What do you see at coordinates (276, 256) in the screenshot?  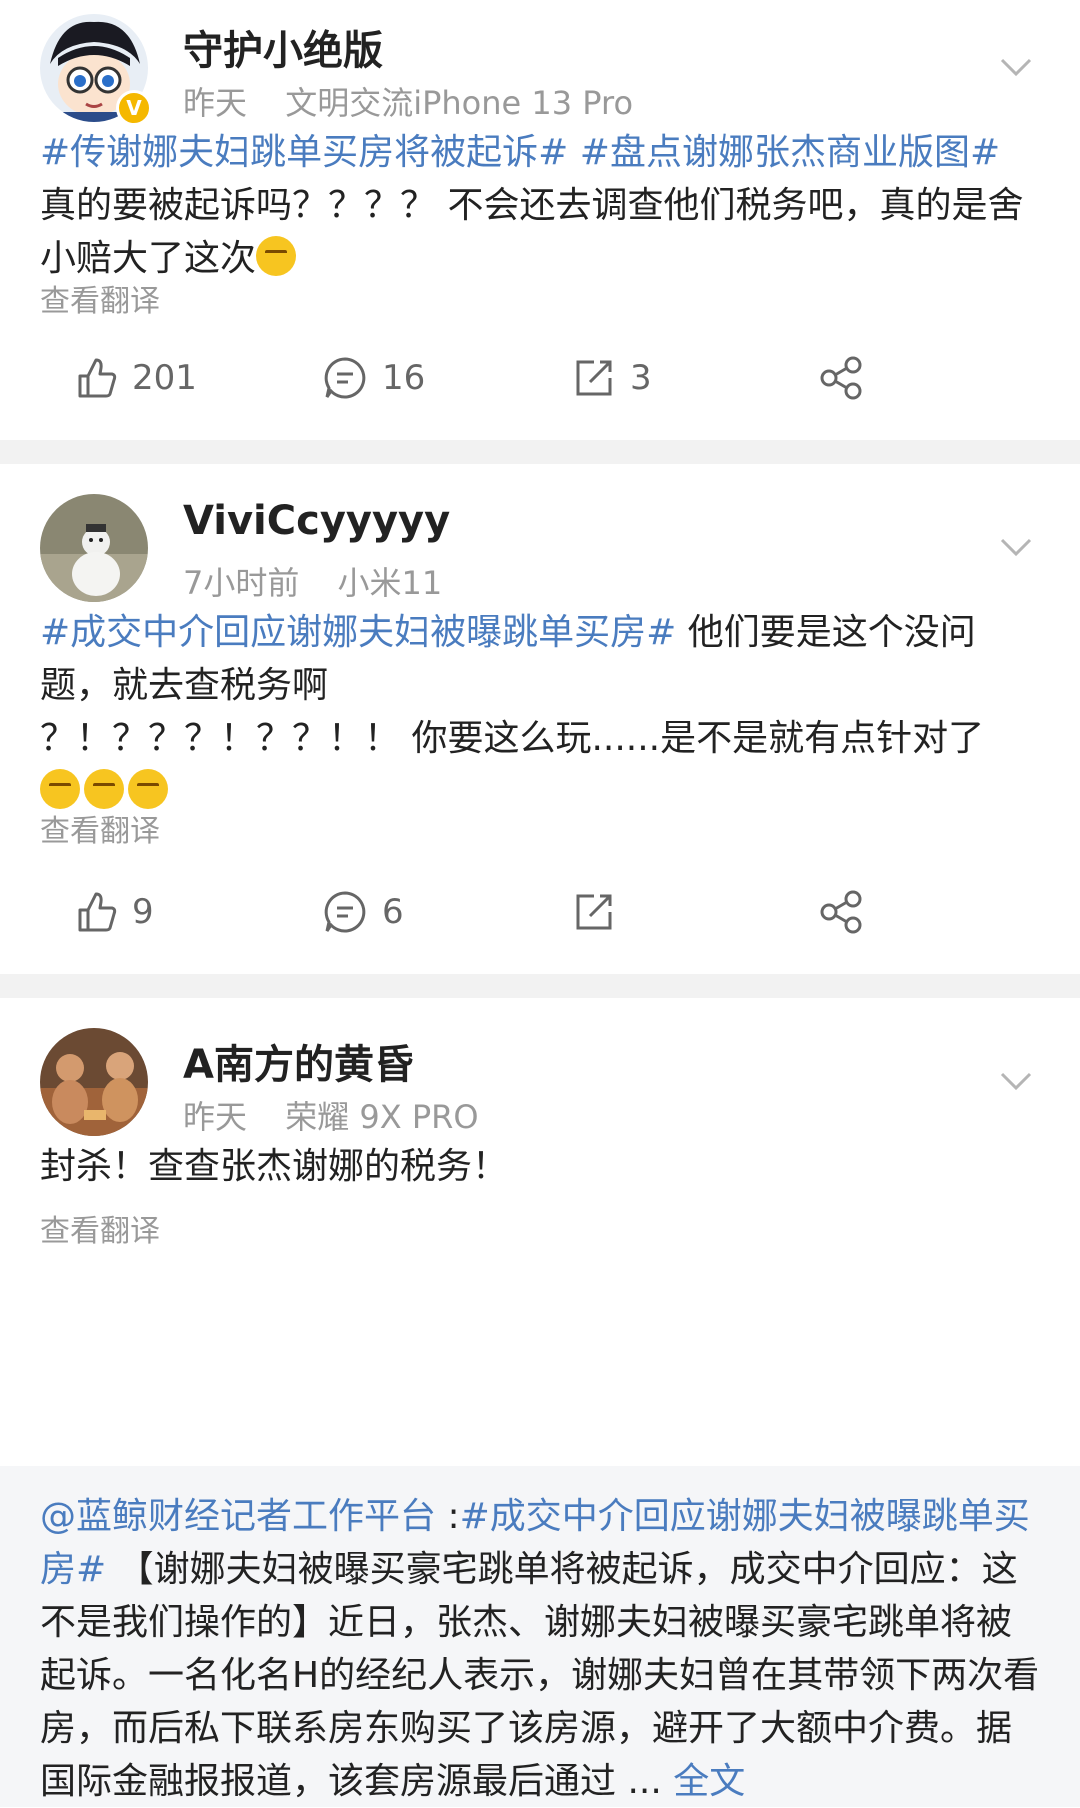 I see `smirk-emoji-icon` at bounding box center [276, 256].